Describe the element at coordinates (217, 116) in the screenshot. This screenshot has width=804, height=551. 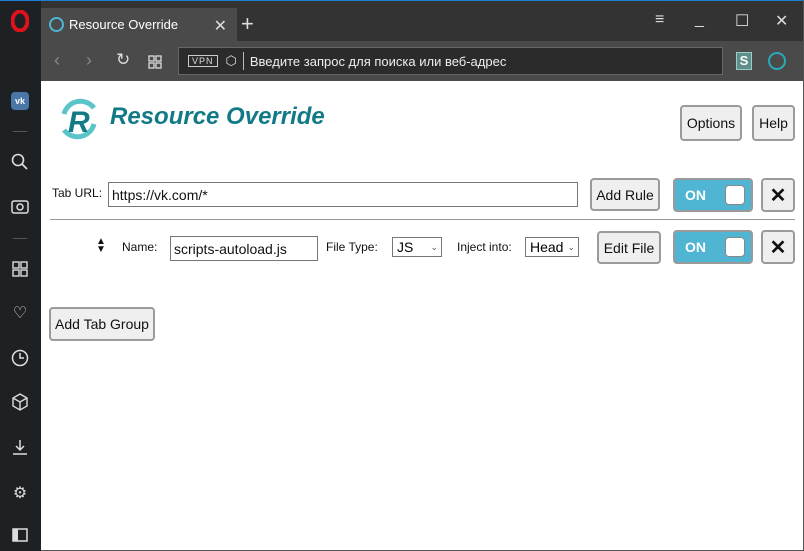
I see `page-title: Resource Override` at that location.